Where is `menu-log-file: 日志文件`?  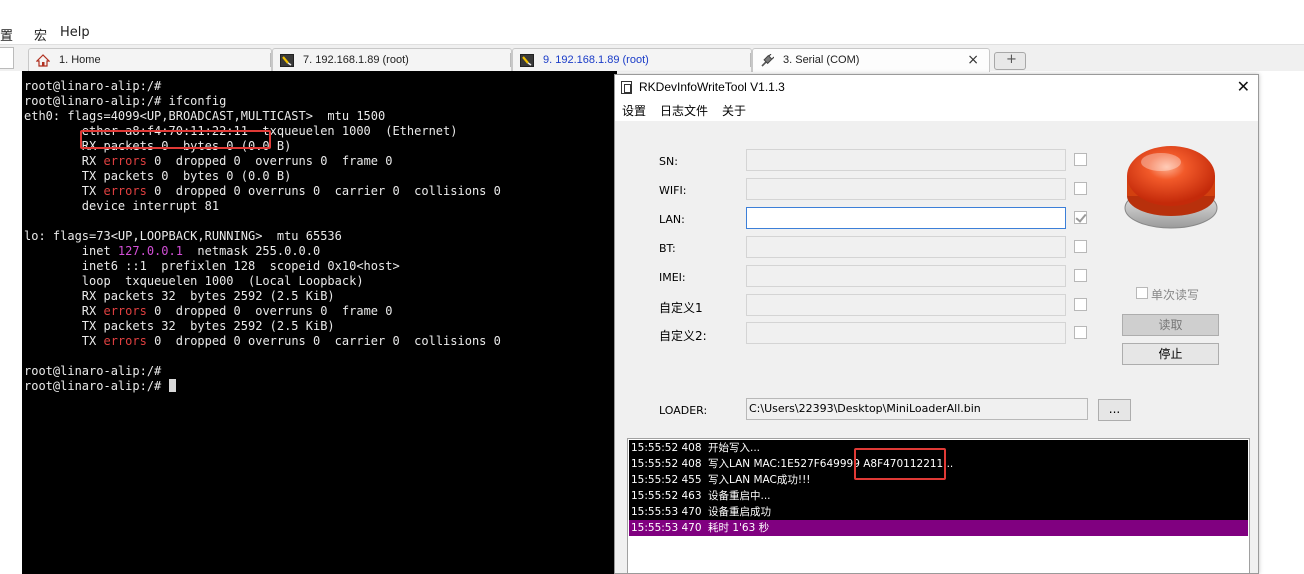 menu-log-file: 日志文件 is located at coordinates (684, 110).